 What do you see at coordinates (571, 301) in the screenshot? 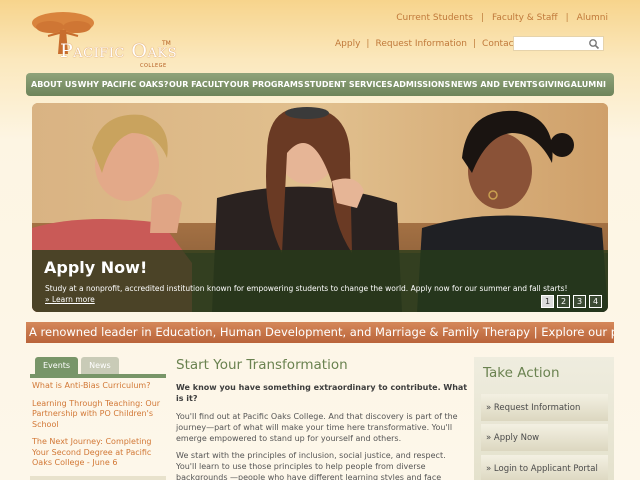
I see `slide-pager: 1 2 3 4` at bounding box center [571, 301].